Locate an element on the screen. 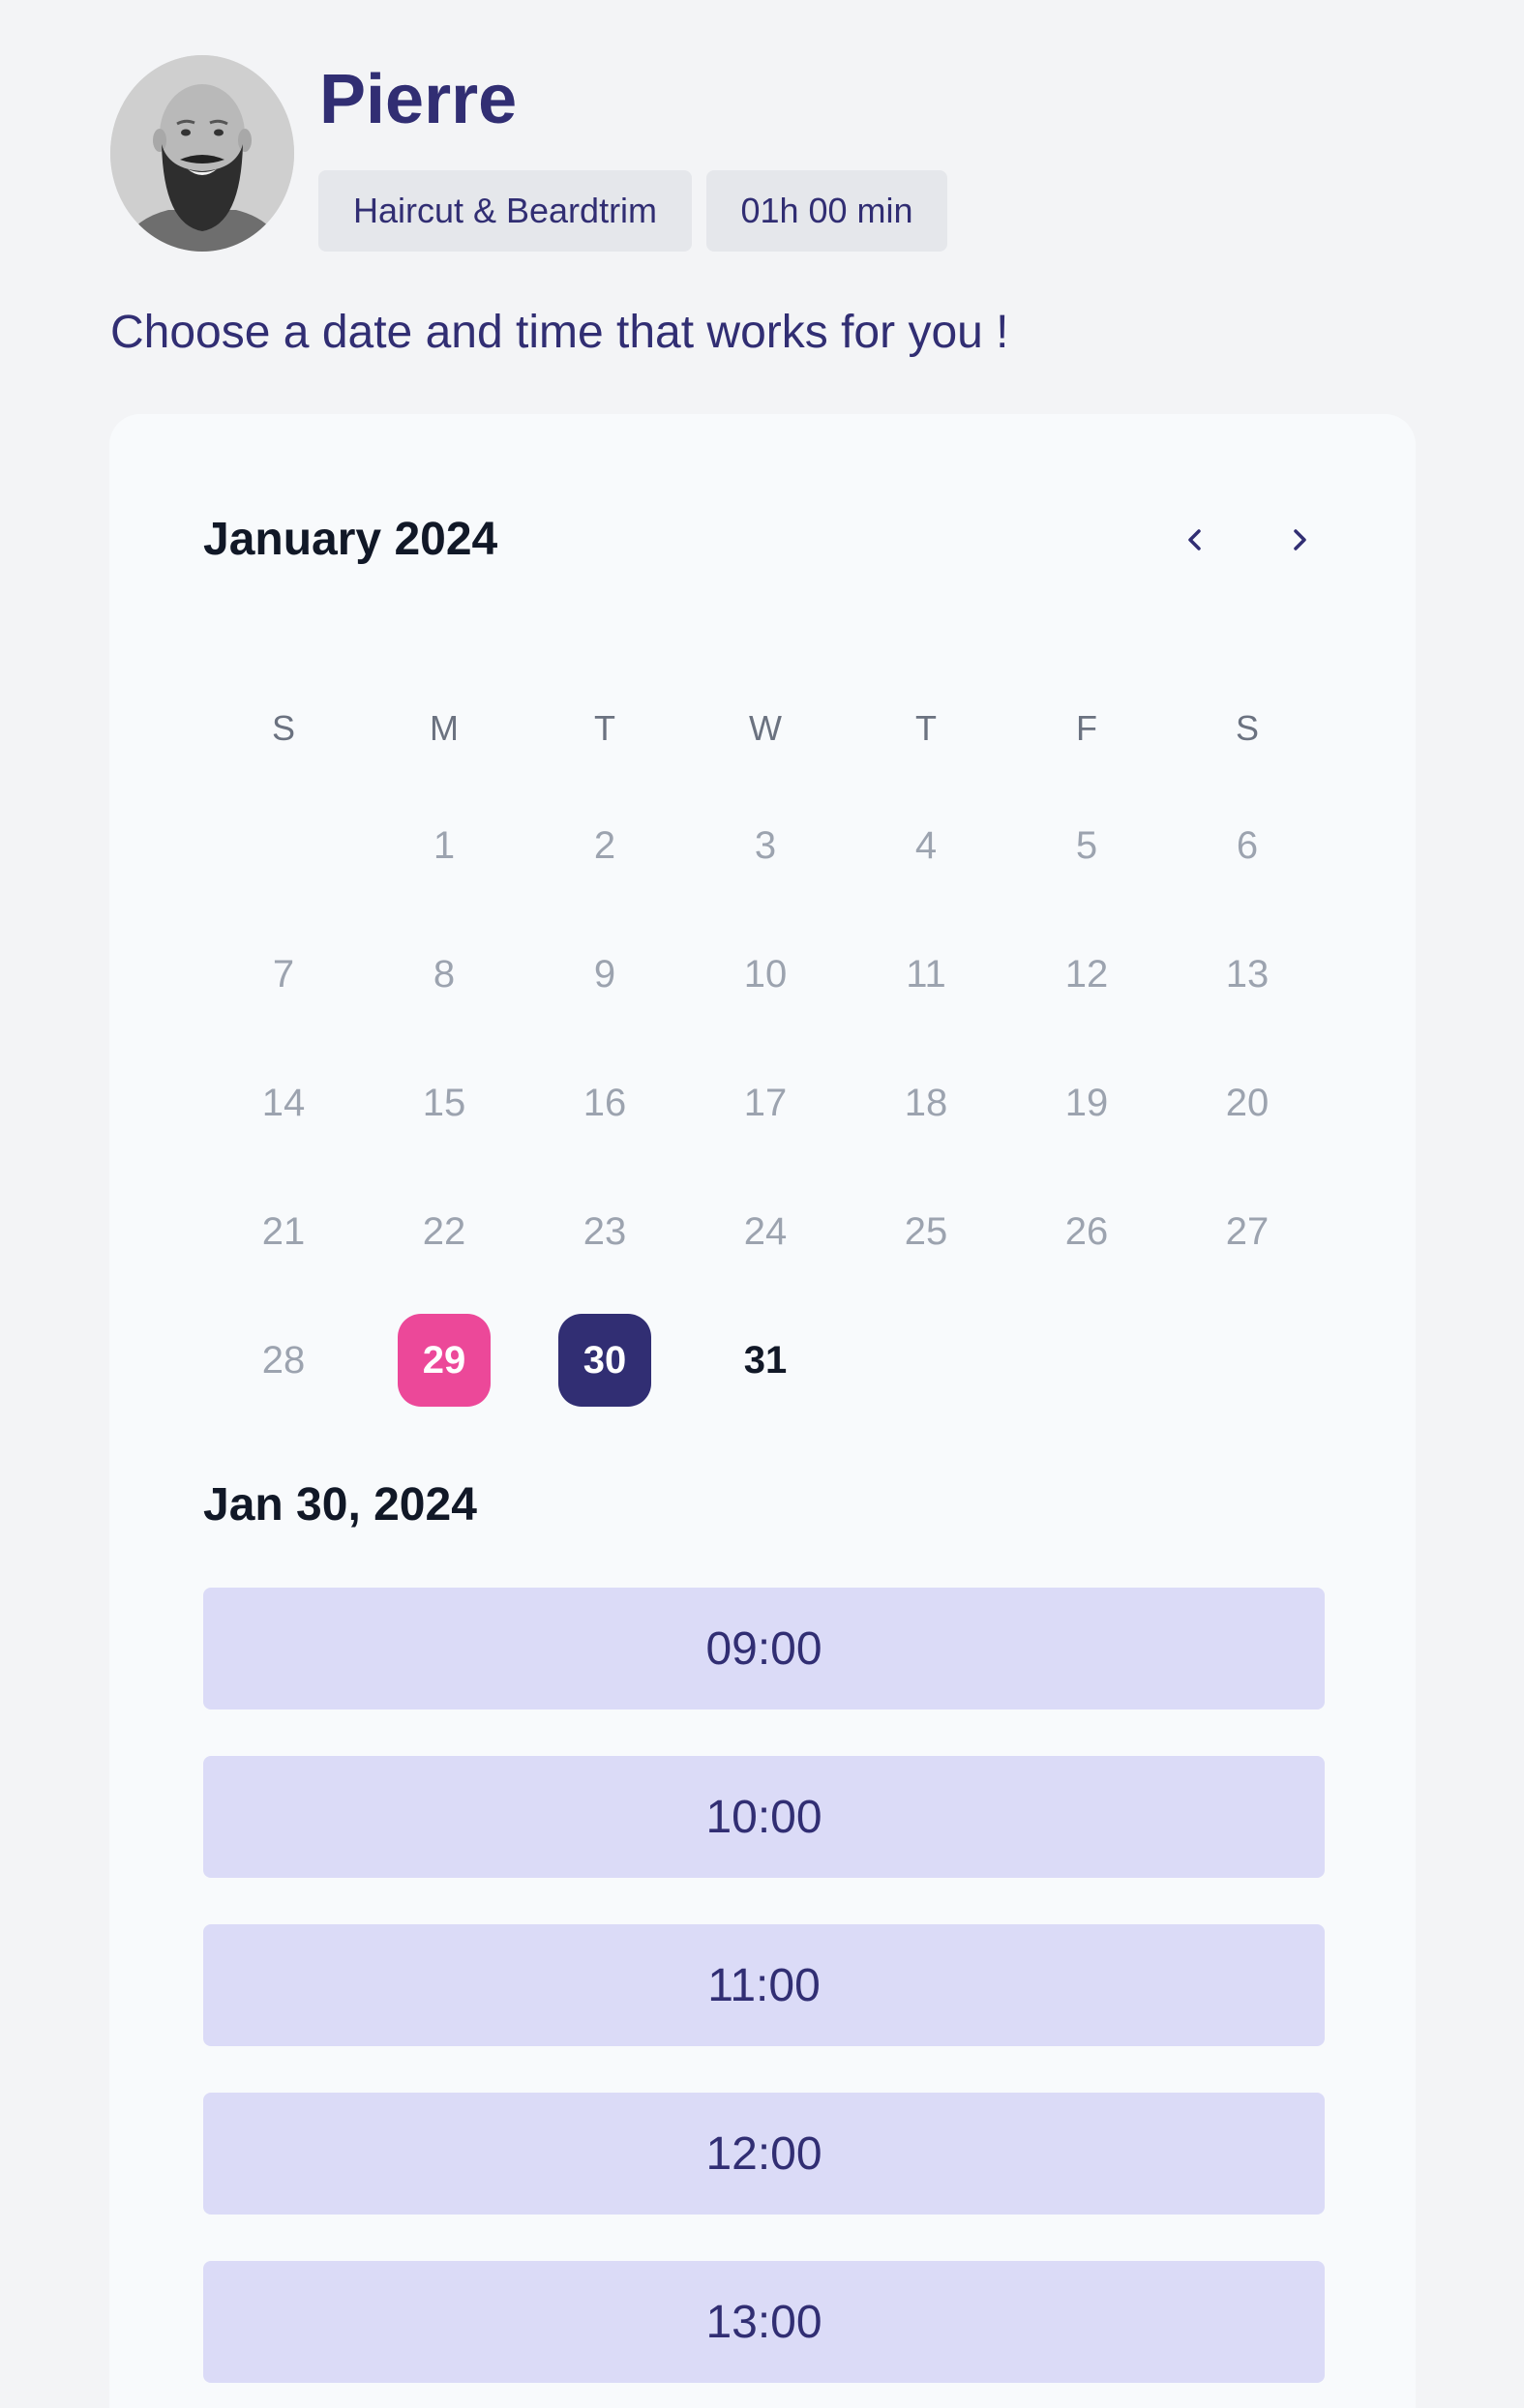 Image resolution: width=1524 pixels, height=2408 pixels. calendar-day: 27 is located at coordinates (1247, 1231).